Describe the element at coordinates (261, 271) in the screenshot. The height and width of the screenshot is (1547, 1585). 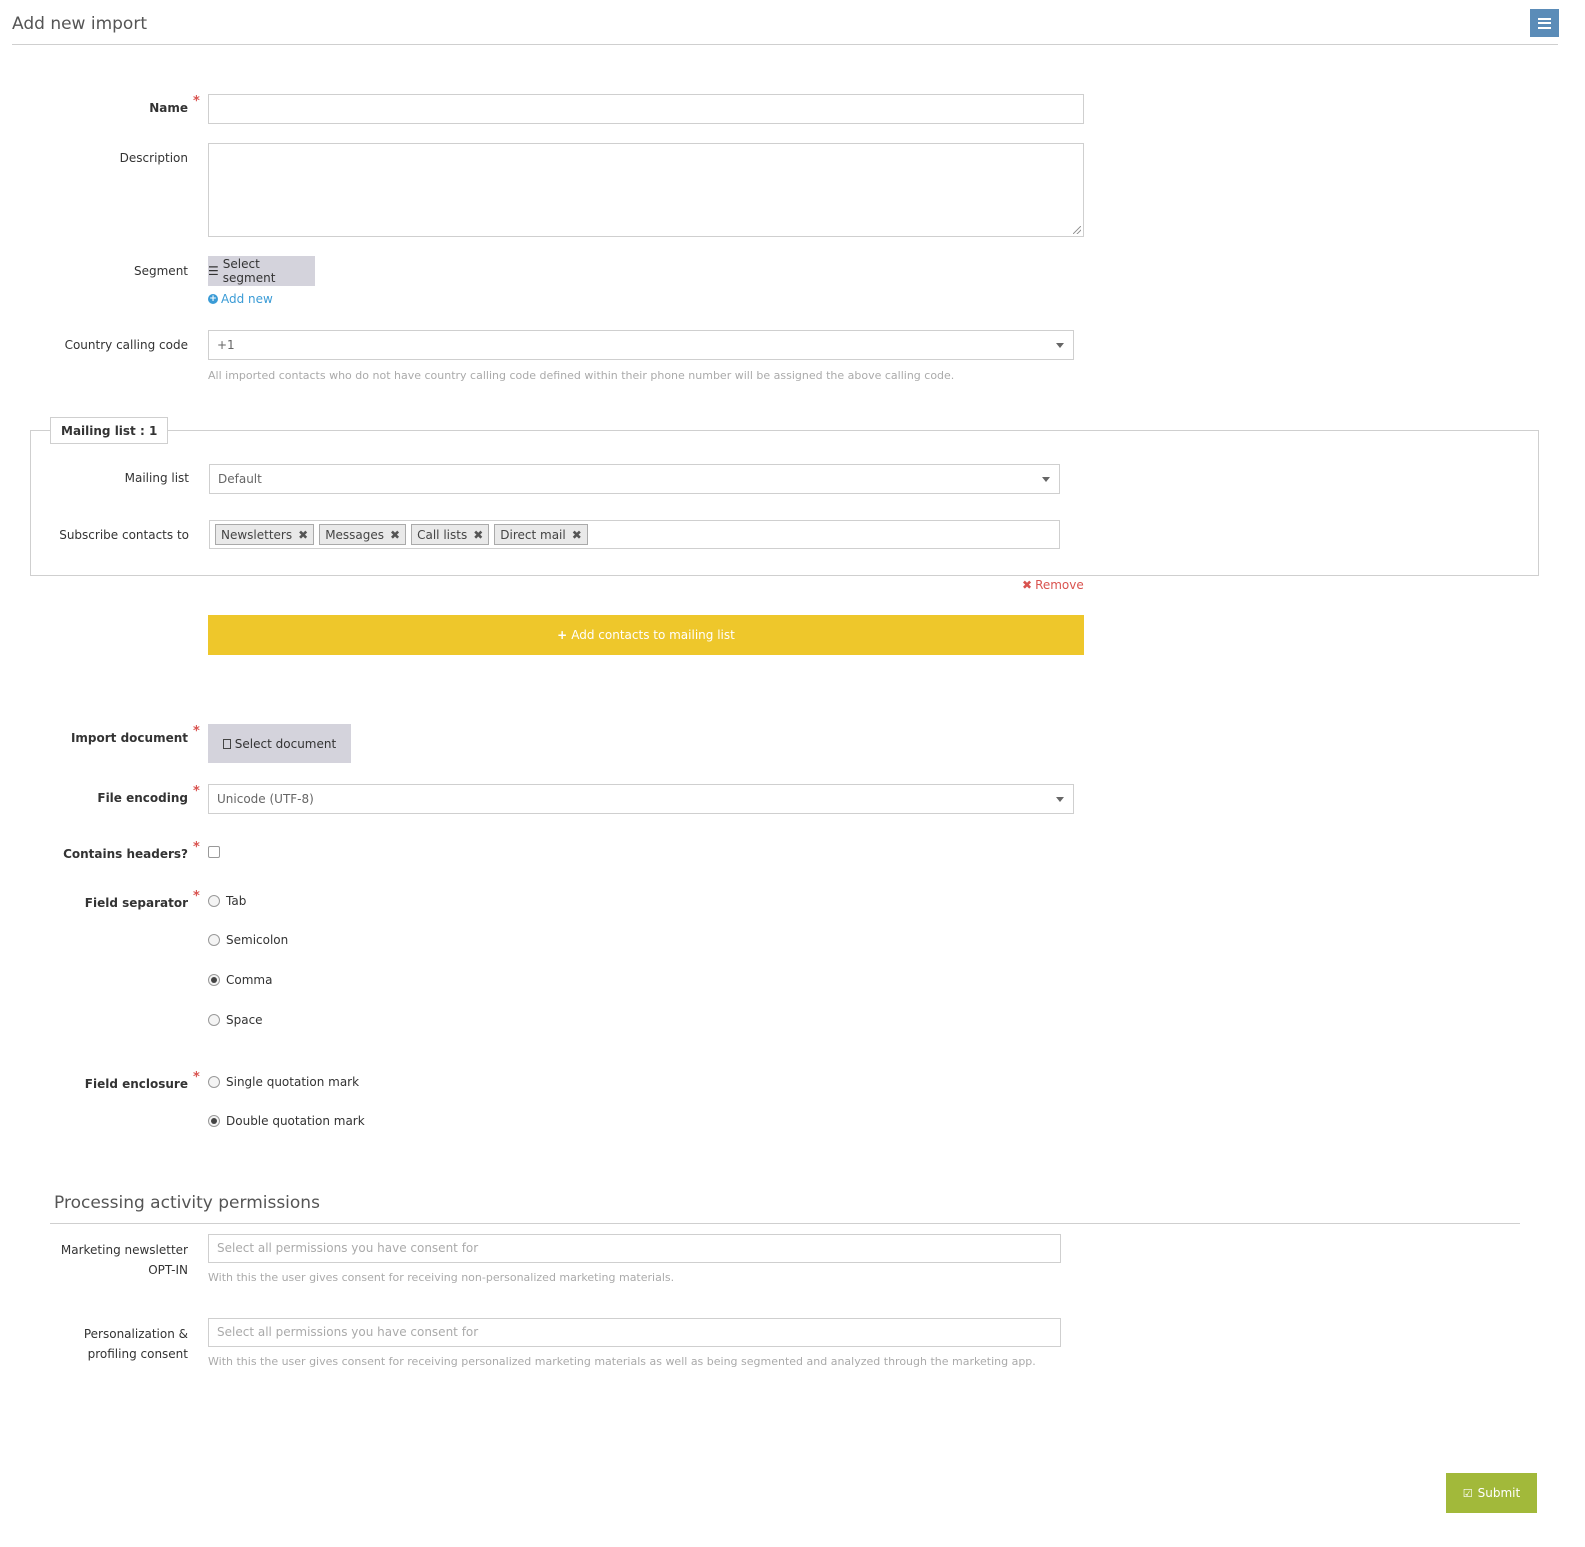
I see `select-segment-button: ☰ Select segment` at that location.